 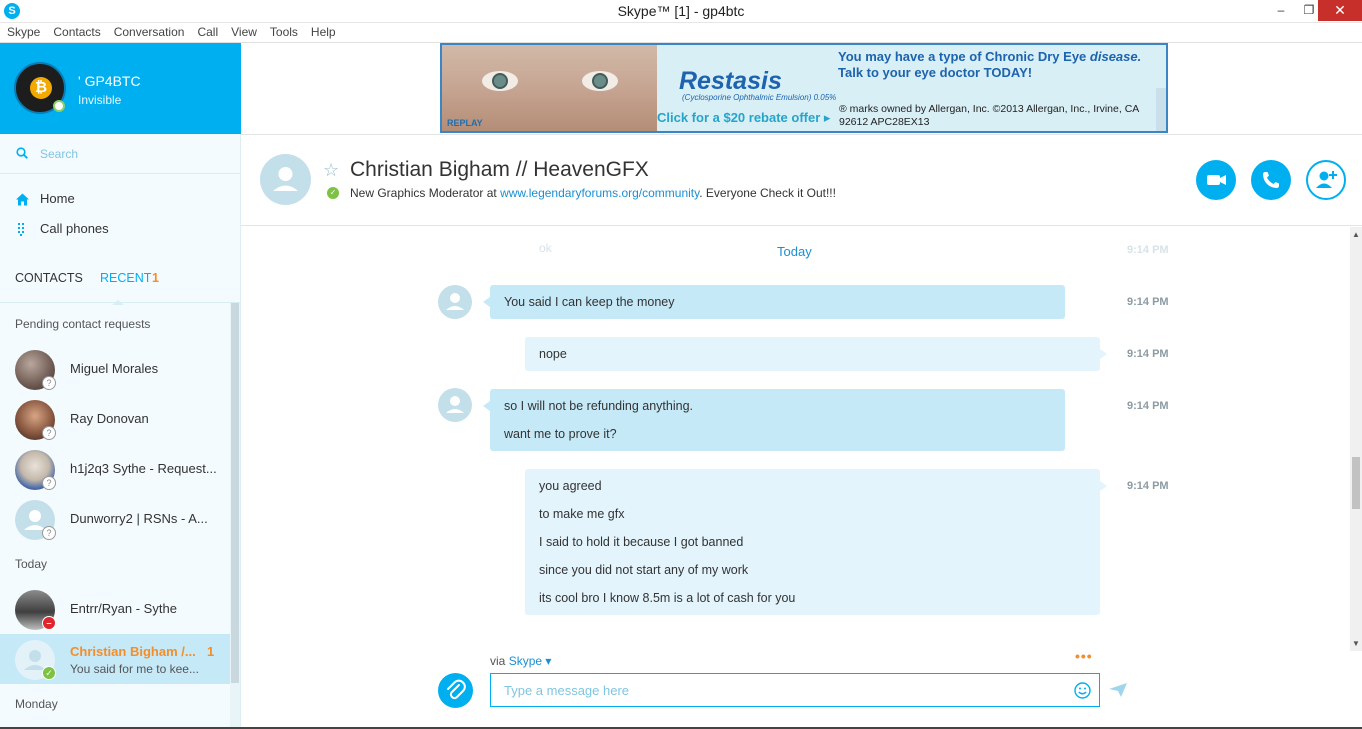 I want to click on via-selector: via Skype ▾, so click(x=520, y=661).